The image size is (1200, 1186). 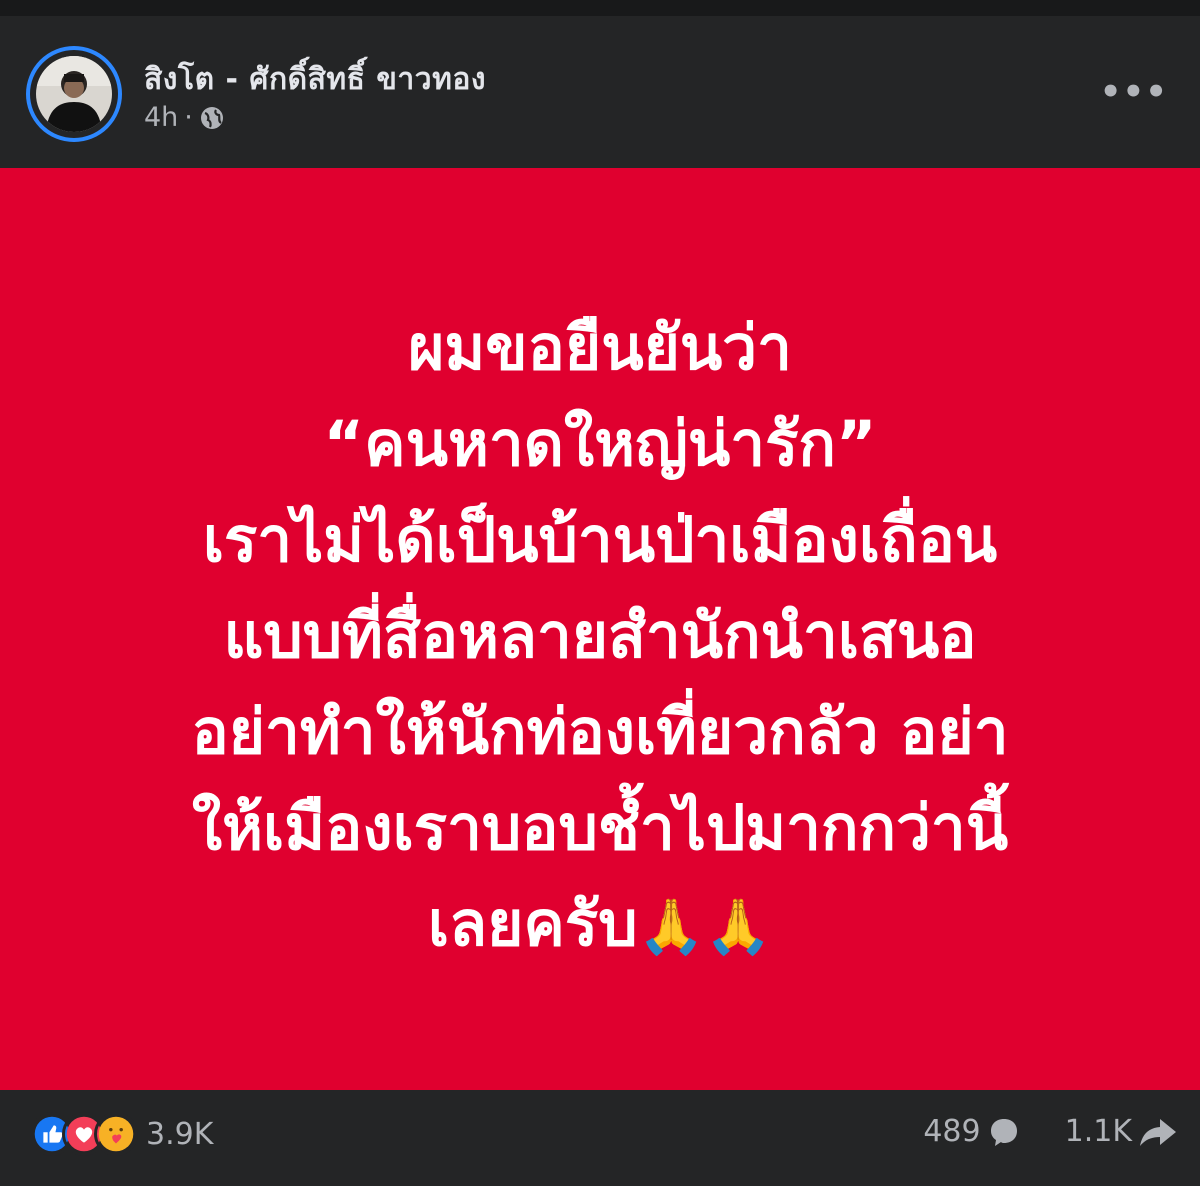 What do you see at coordinates (600, 347) in the screenshot?
I see `post-line: ผมขอยืนยันว่า` at bounding box center [600, 347].